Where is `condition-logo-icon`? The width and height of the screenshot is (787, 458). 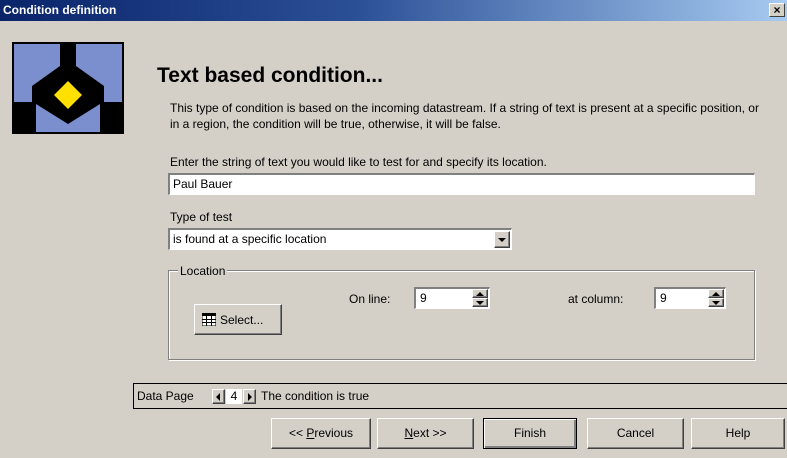 condition-logo-icon is located at coordinates (68, 88).